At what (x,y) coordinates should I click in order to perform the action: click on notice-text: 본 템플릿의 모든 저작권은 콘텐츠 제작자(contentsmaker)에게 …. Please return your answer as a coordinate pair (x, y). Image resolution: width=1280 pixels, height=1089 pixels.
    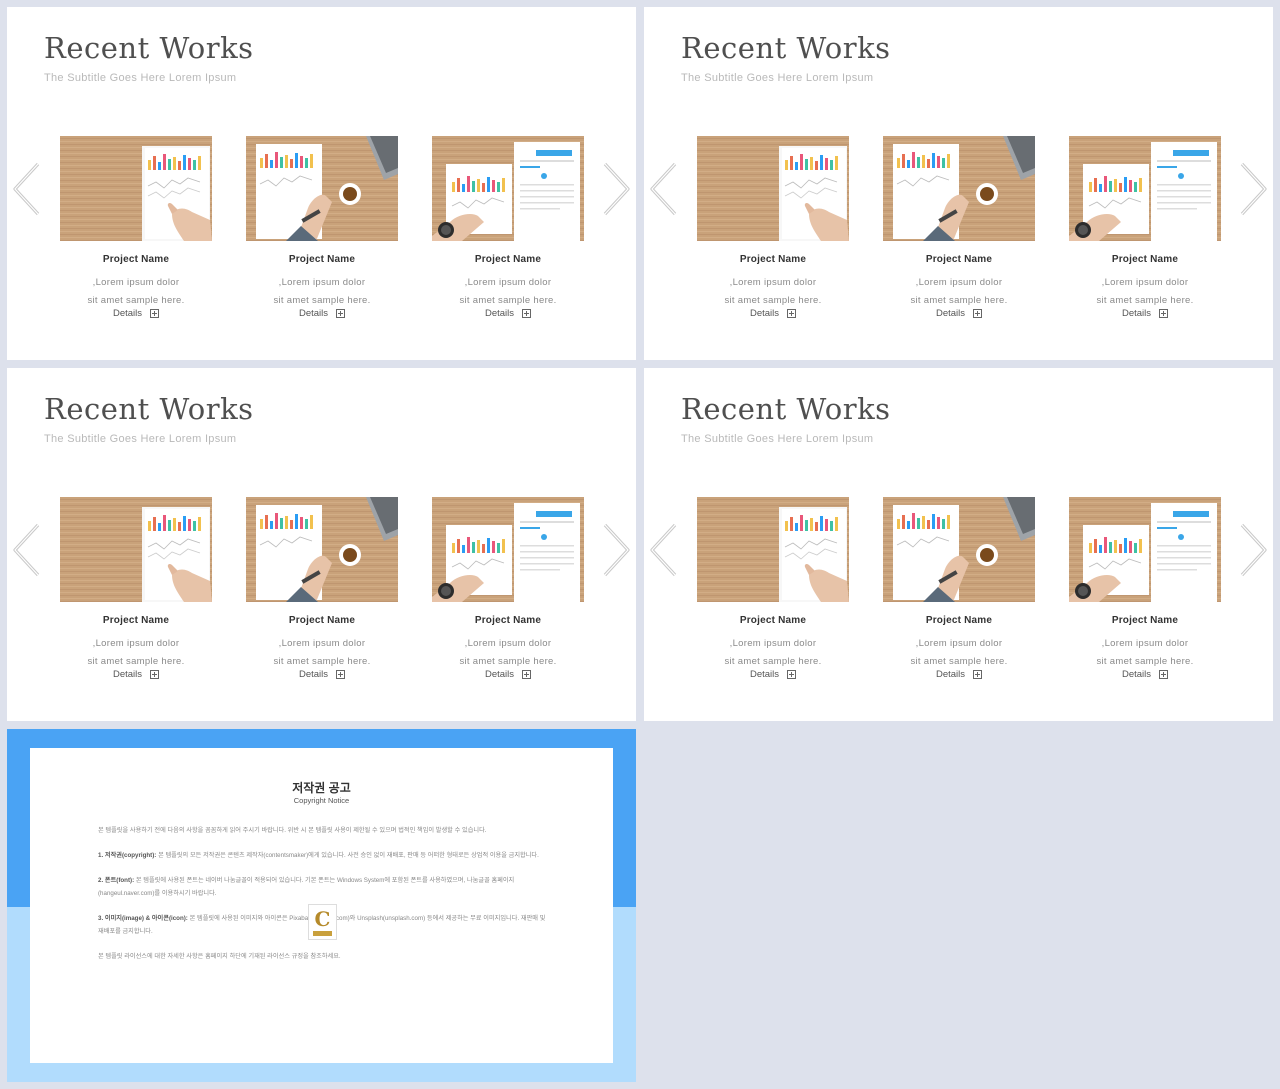
    Looking at the image, I should click on (348, 855).